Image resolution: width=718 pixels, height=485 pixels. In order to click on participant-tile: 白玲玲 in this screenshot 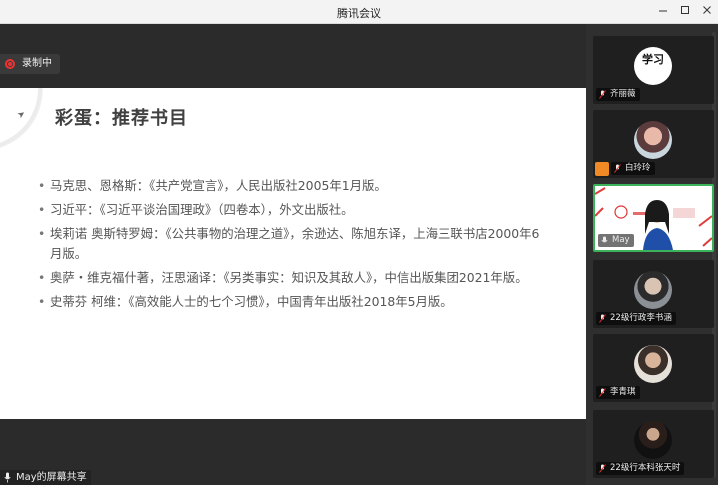, I will do `click(653, 144)`.